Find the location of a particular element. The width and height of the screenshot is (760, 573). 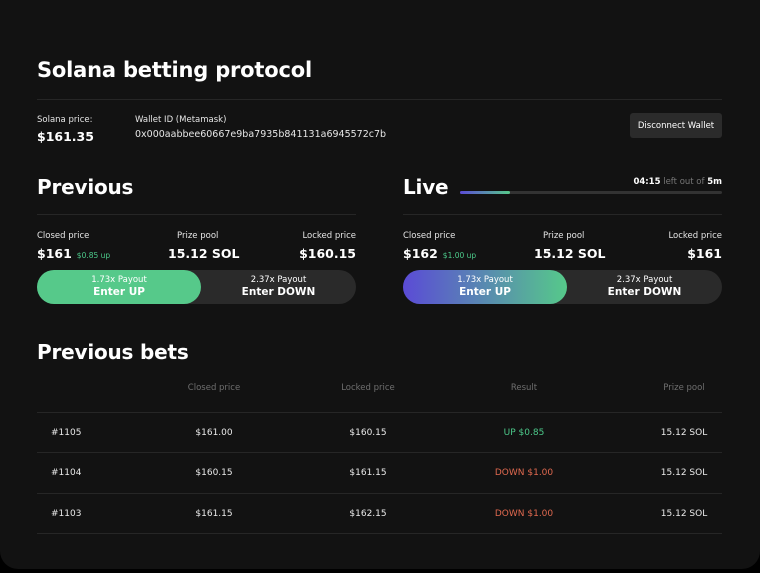

prev-enter-down-button: 2.37x Payout Enter DOWN is located at coordinates (278, 287).